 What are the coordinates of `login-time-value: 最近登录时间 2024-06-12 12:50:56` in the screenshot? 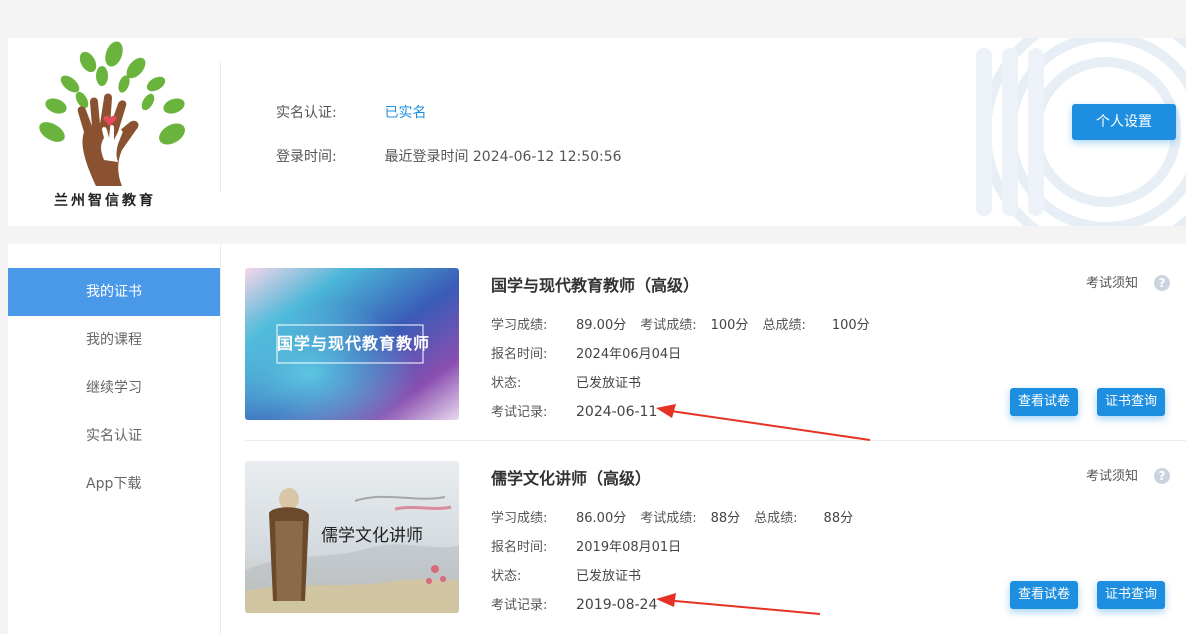 It's located at (503, 157).